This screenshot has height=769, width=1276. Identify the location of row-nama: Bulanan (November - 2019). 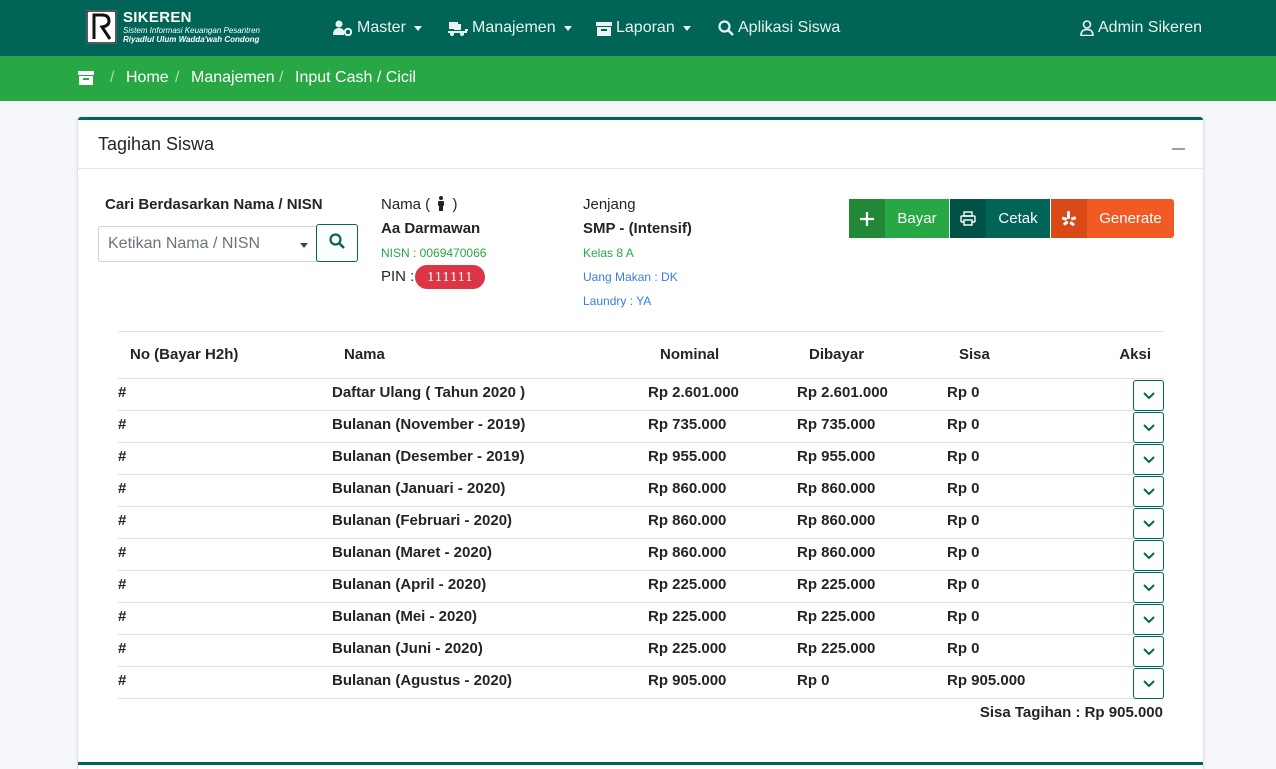
(429, 424).